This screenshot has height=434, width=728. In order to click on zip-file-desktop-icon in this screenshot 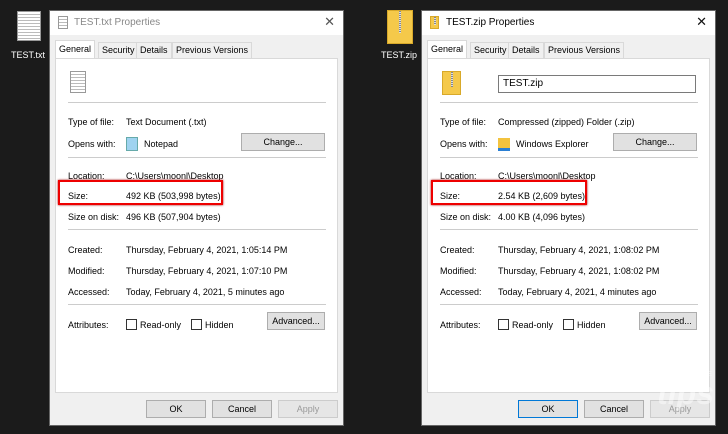, I will do `click(400, 27)`.